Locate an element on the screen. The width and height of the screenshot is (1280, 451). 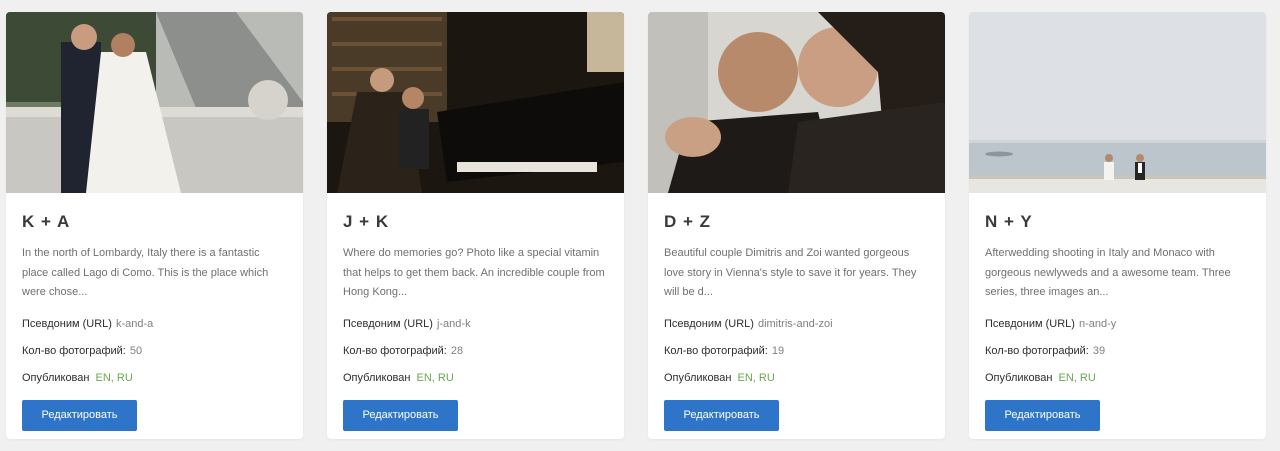
alias-value: j-and-k is located at coordinates (453, 324).